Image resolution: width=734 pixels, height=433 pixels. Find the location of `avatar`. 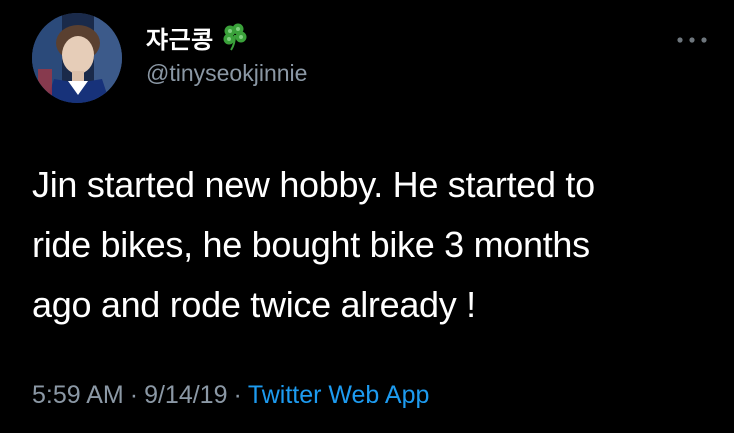

avatar is located at coordinates (77, 58).